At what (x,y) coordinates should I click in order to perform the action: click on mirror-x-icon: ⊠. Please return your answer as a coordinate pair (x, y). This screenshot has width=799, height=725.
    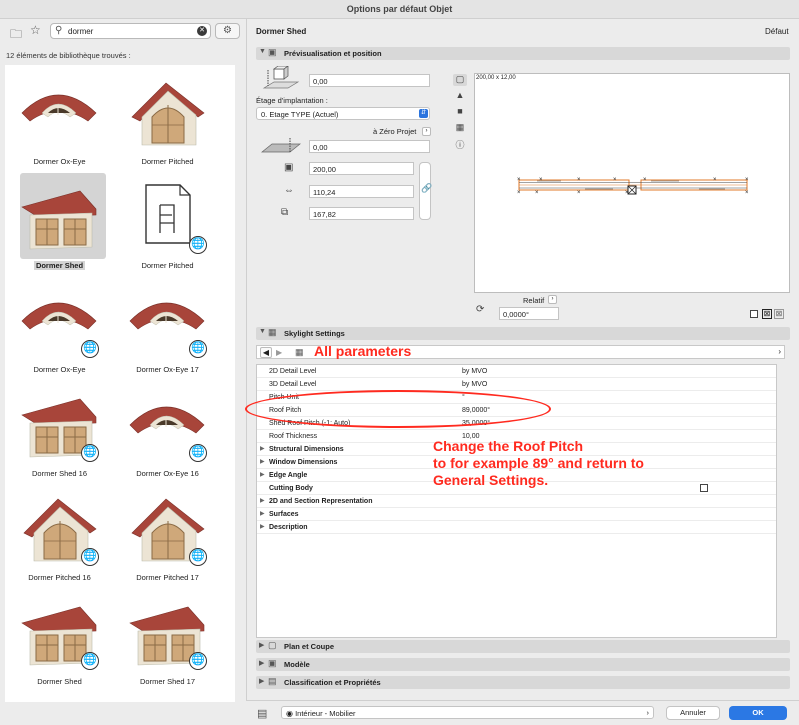
    Looking at the image, I should click on (767, 314).